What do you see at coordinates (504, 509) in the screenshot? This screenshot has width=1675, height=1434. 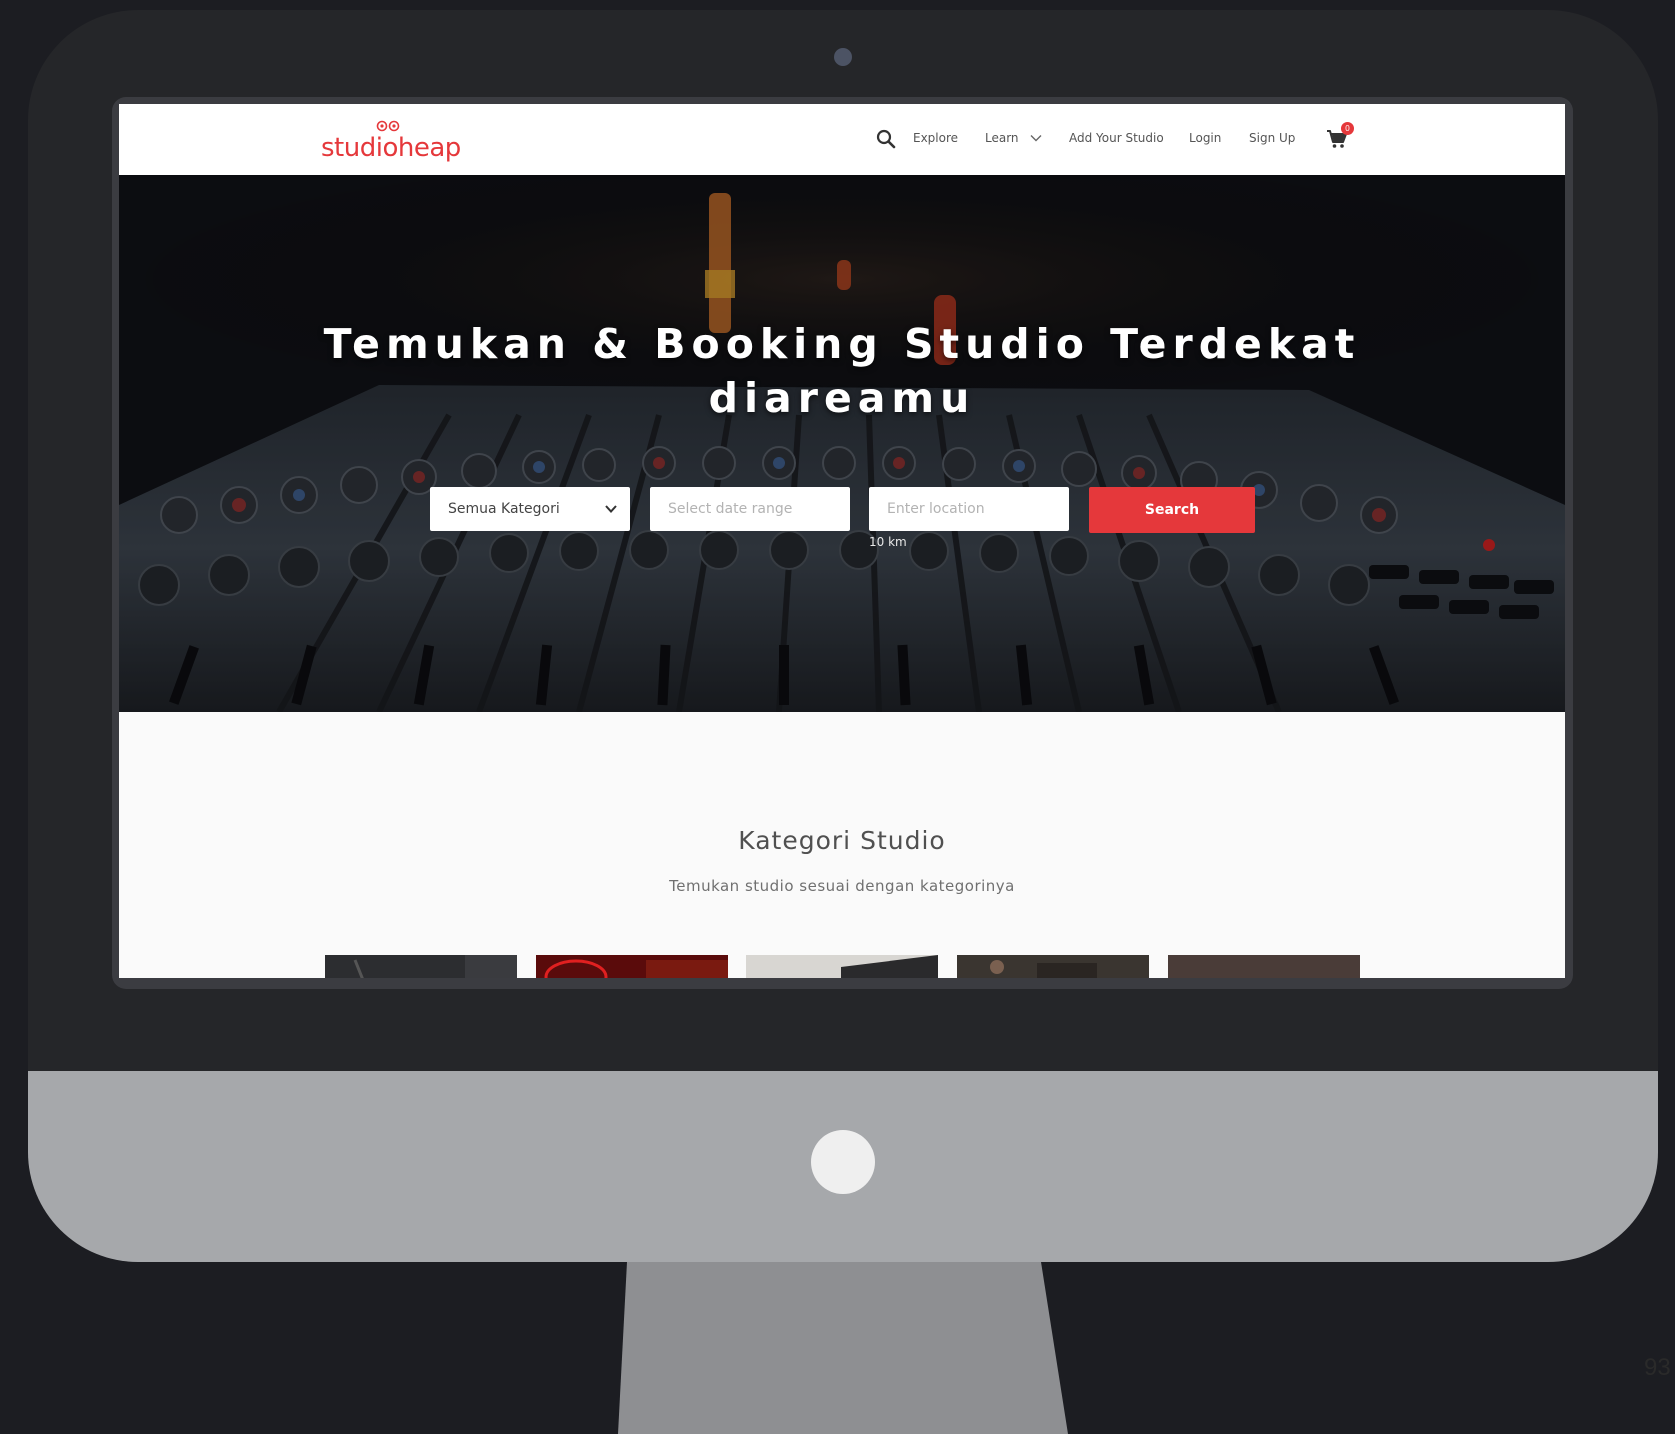 I see `category-select-value: Semua Kategori` at bounding box center [504, 509].